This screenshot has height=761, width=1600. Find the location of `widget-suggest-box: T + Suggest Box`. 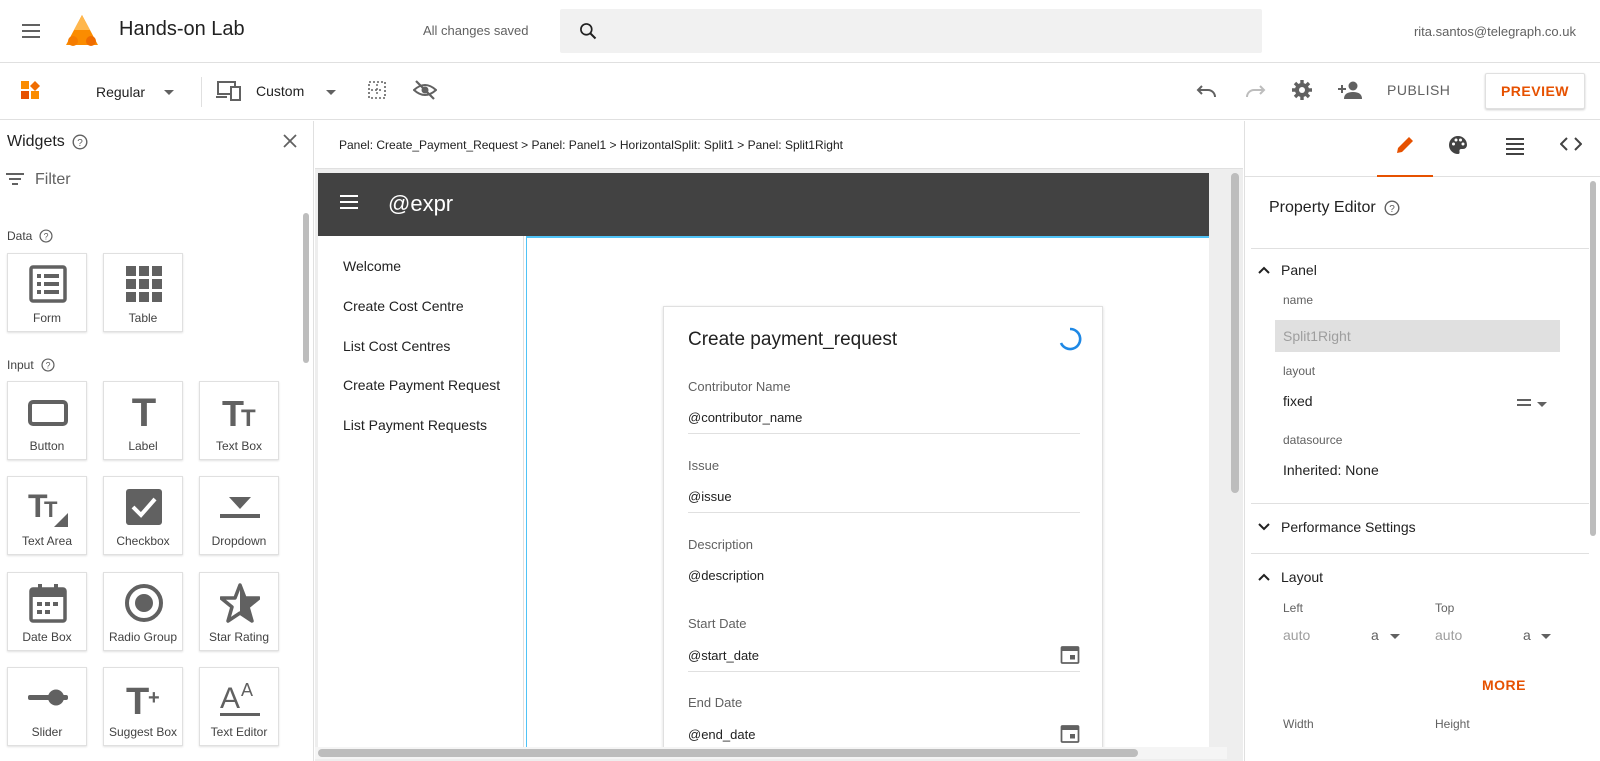

widget-suggest-box: T + Suggest Box is located at coordinates (143, 706).